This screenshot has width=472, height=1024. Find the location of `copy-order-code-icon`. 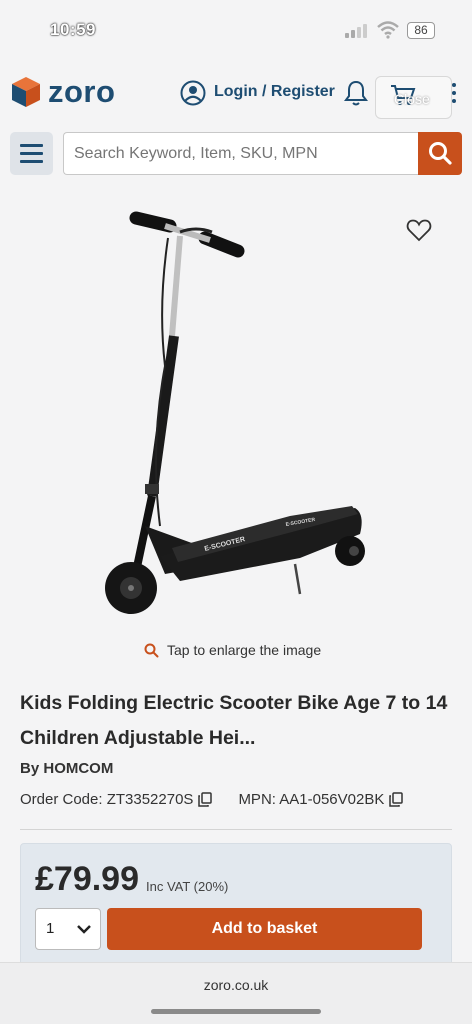

copy-order-code-icon is located at coordinates (205, 799).